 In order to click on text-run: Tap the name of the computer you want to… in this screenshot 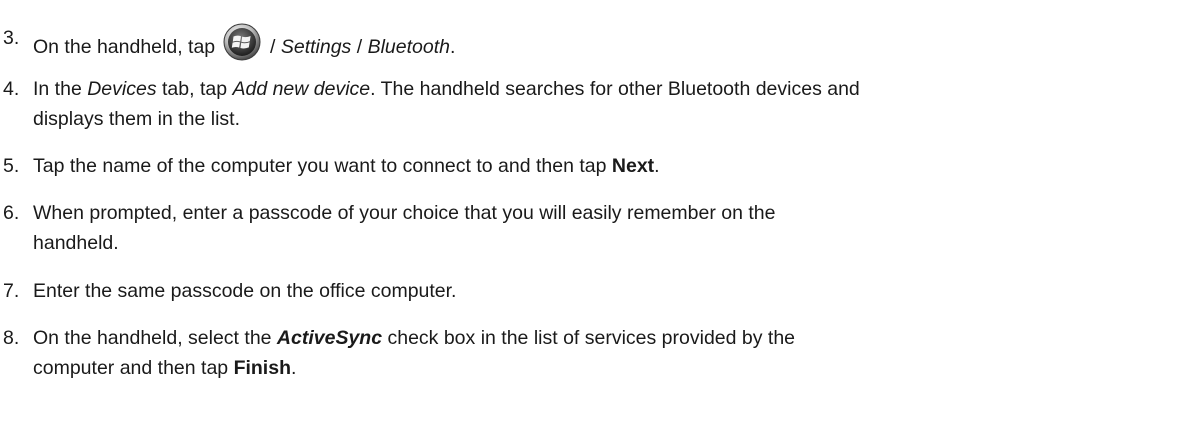, I will do `click(322, 166)`.